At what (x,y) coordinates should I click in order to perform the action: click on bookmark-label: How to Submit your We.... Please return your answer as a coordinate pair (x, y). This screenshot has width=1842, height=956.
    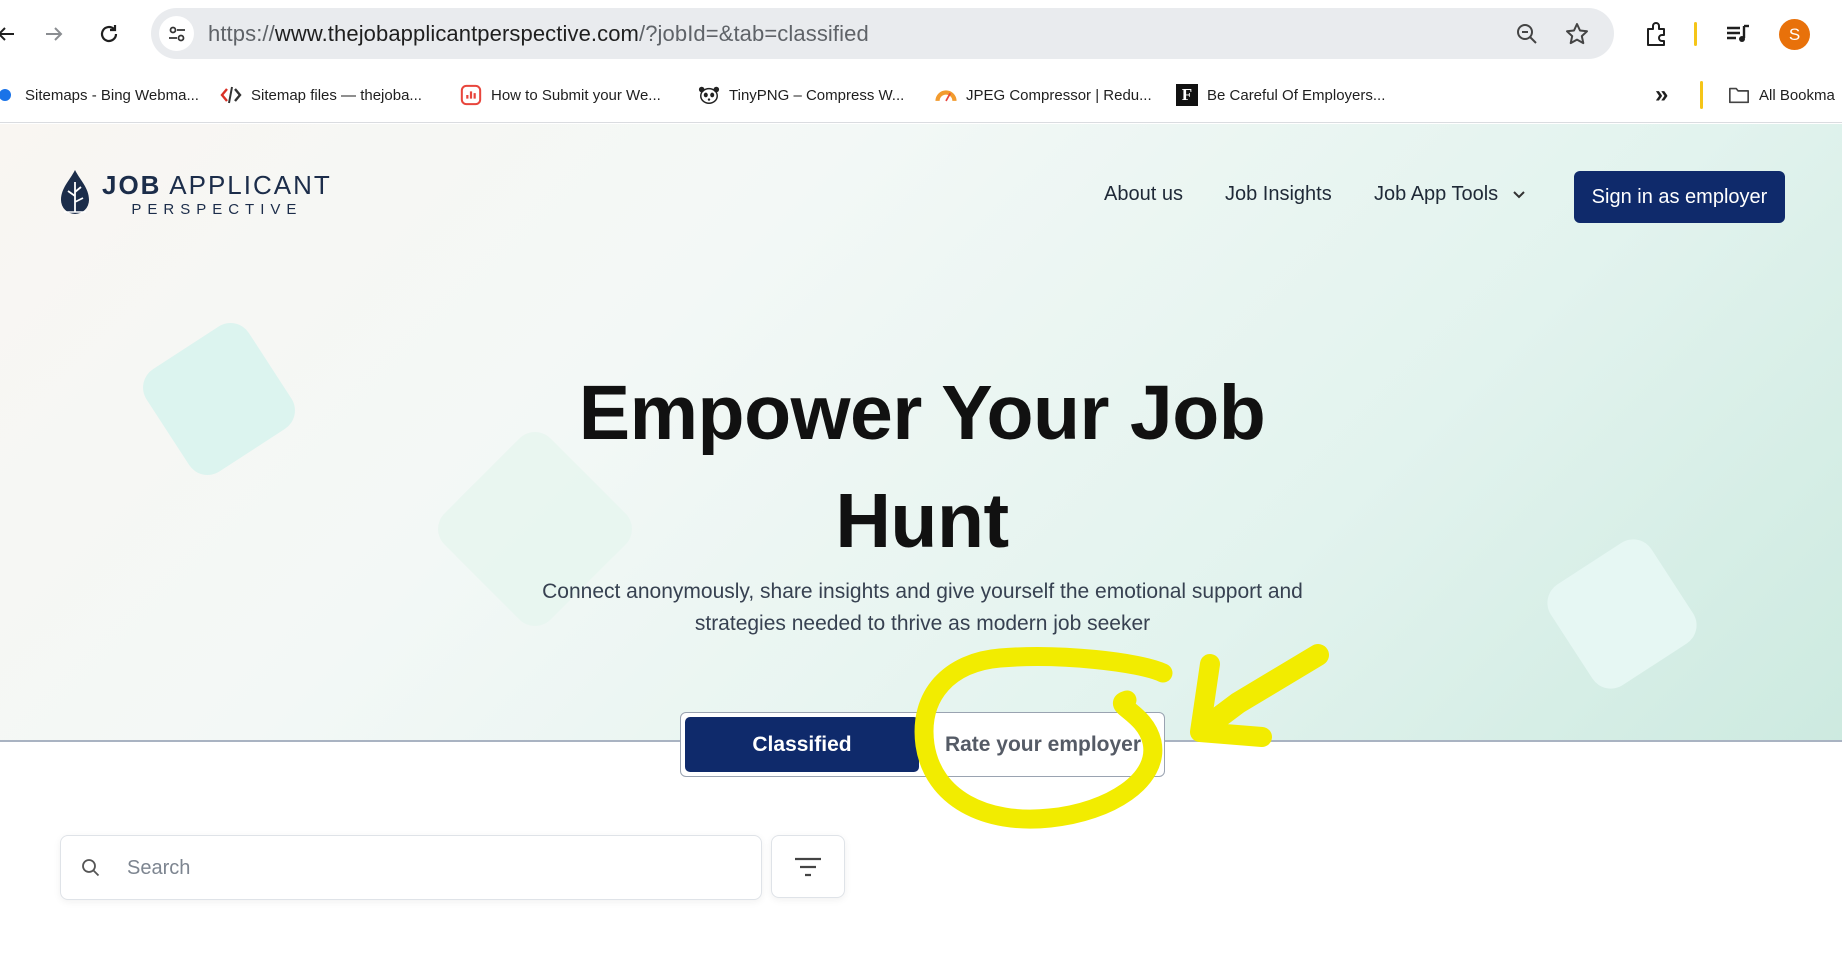
    Looking at the image, I should click on (576, 95).